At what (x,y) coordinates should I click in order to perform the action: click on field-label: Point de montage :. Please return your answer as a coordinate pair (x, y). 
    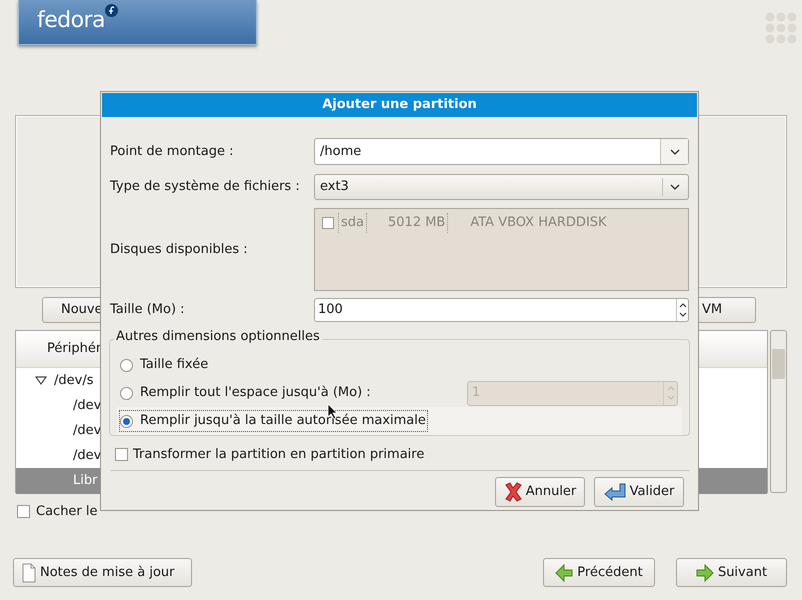
    Looking at the image, I should click on (172, 151).